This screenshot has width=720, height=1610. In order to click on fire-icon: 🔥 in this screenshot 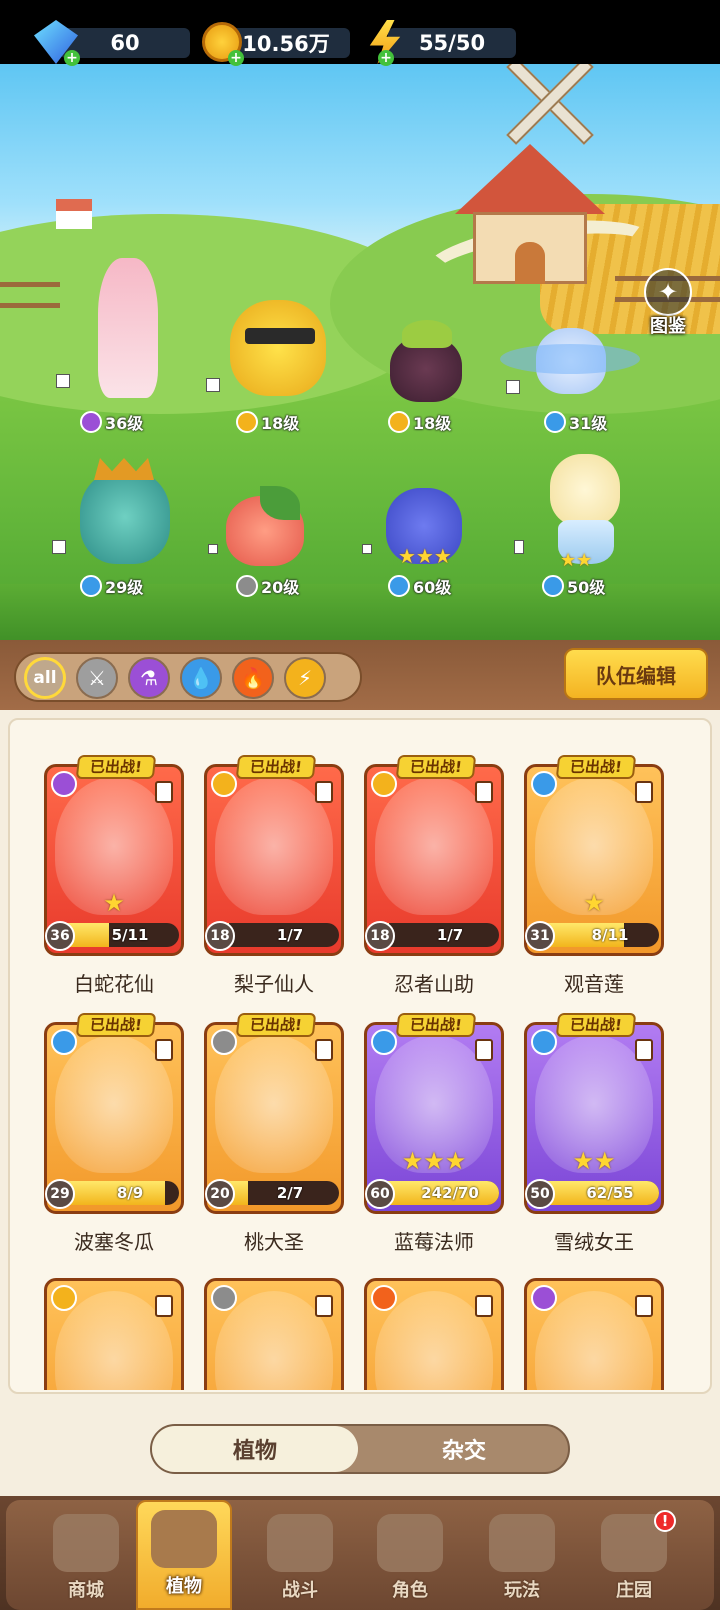, I will do `click(253, 678)`.